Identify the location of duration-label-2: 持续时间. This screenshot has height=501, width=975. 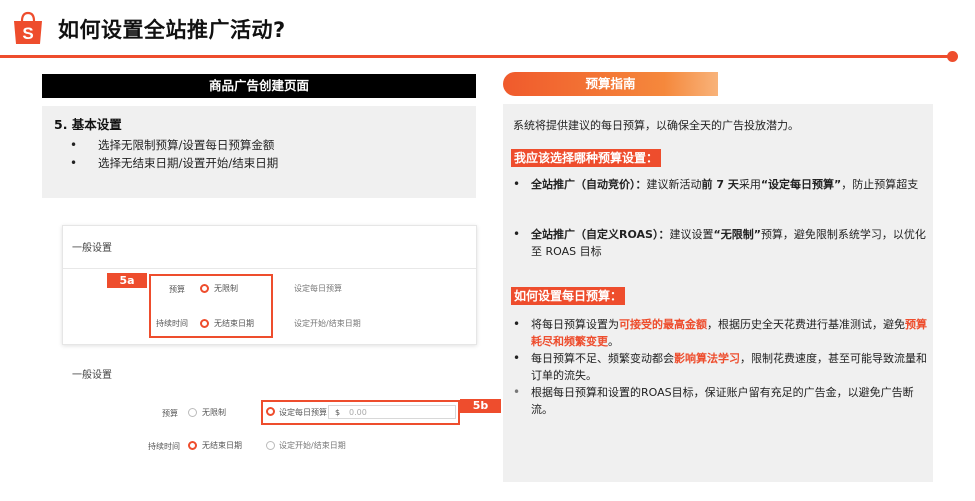
(164, 446).